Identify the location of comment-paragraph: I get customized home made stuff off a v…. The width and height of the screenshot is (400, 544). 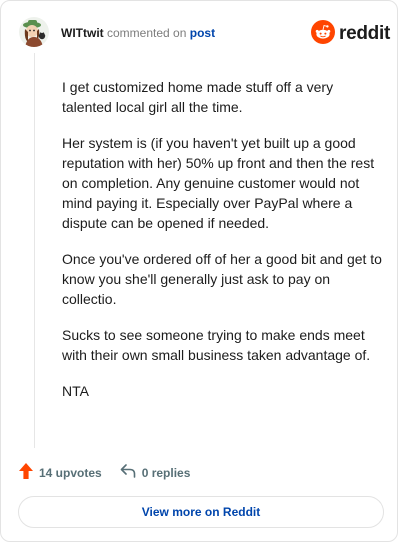
(198, 97).